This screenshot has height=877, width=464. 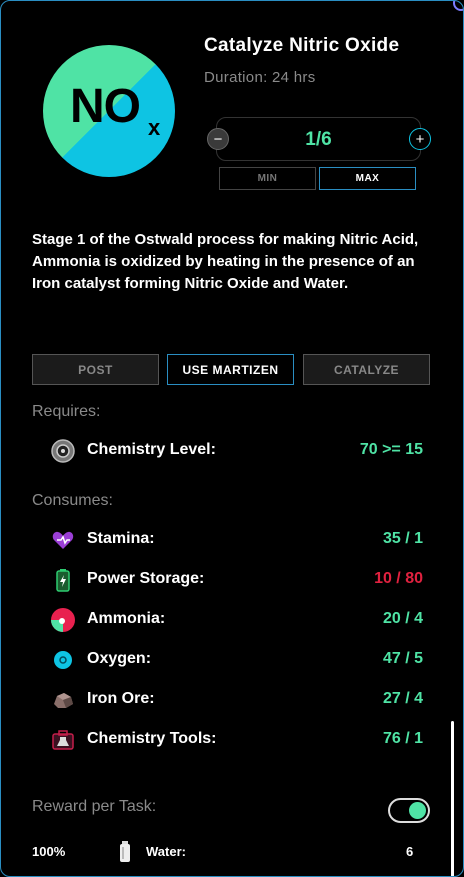 I want to click on iron-ore-icon, so click(x=63, y=700).